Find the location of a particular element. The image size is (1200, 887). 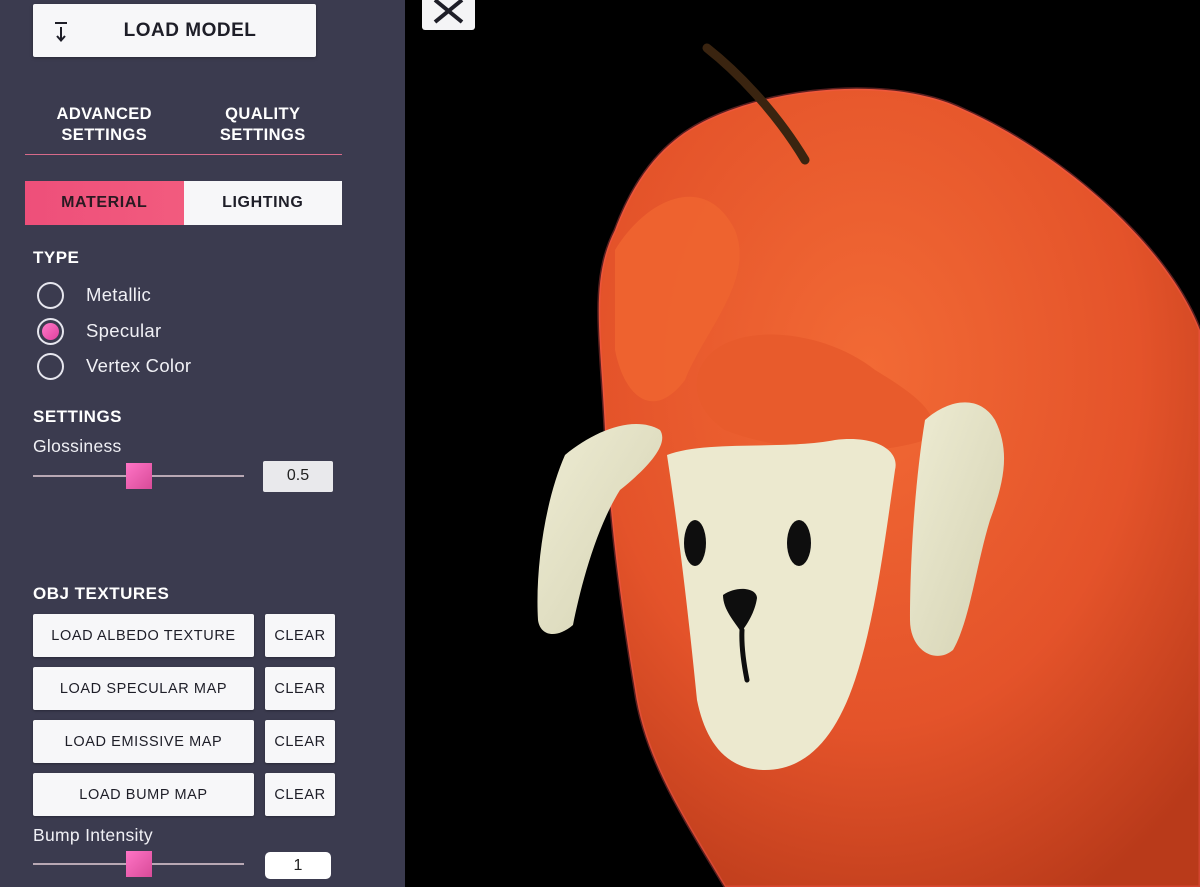

radio-metallic: Metallic is located at coordinates (94, 295).